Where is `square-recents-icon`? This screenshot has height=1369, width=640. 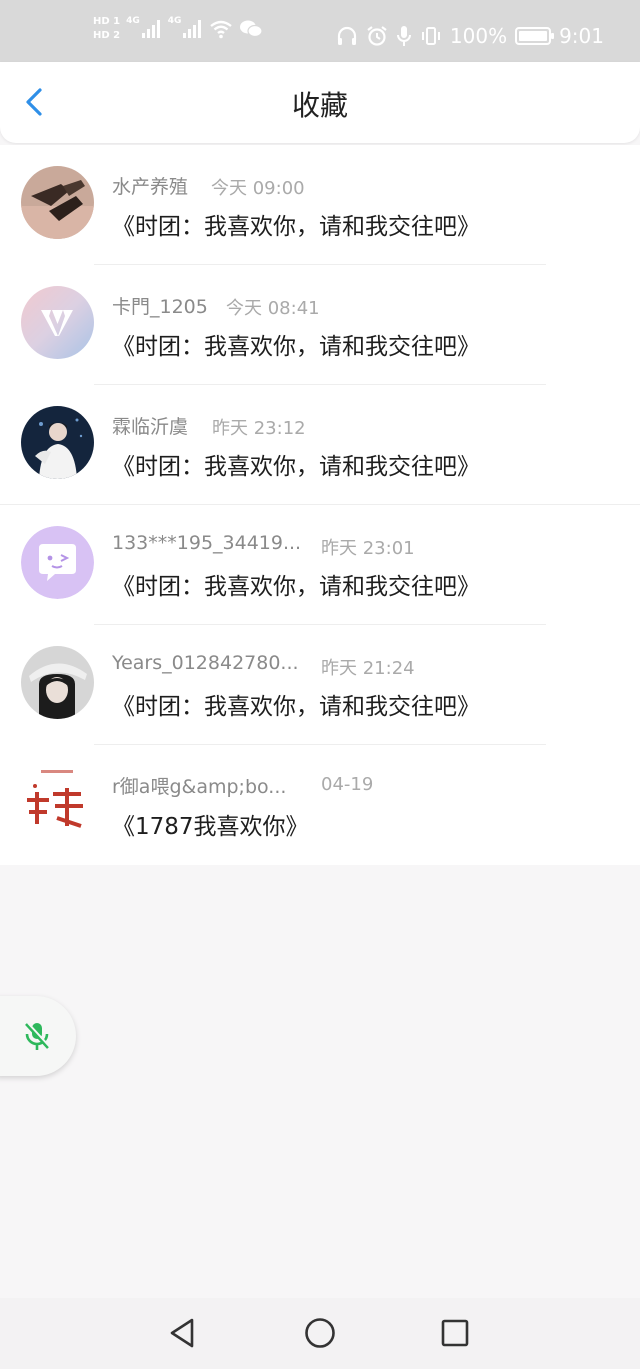
square-recents-icon is located at coordinates (455, 1333).